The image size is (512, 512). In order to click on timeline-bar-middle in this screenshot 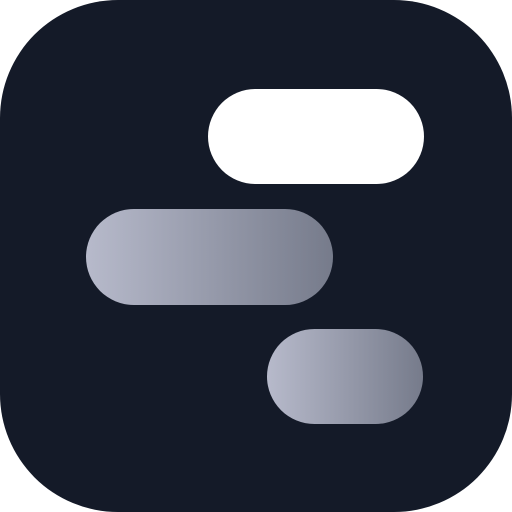, I will do `click(209, 257)`.